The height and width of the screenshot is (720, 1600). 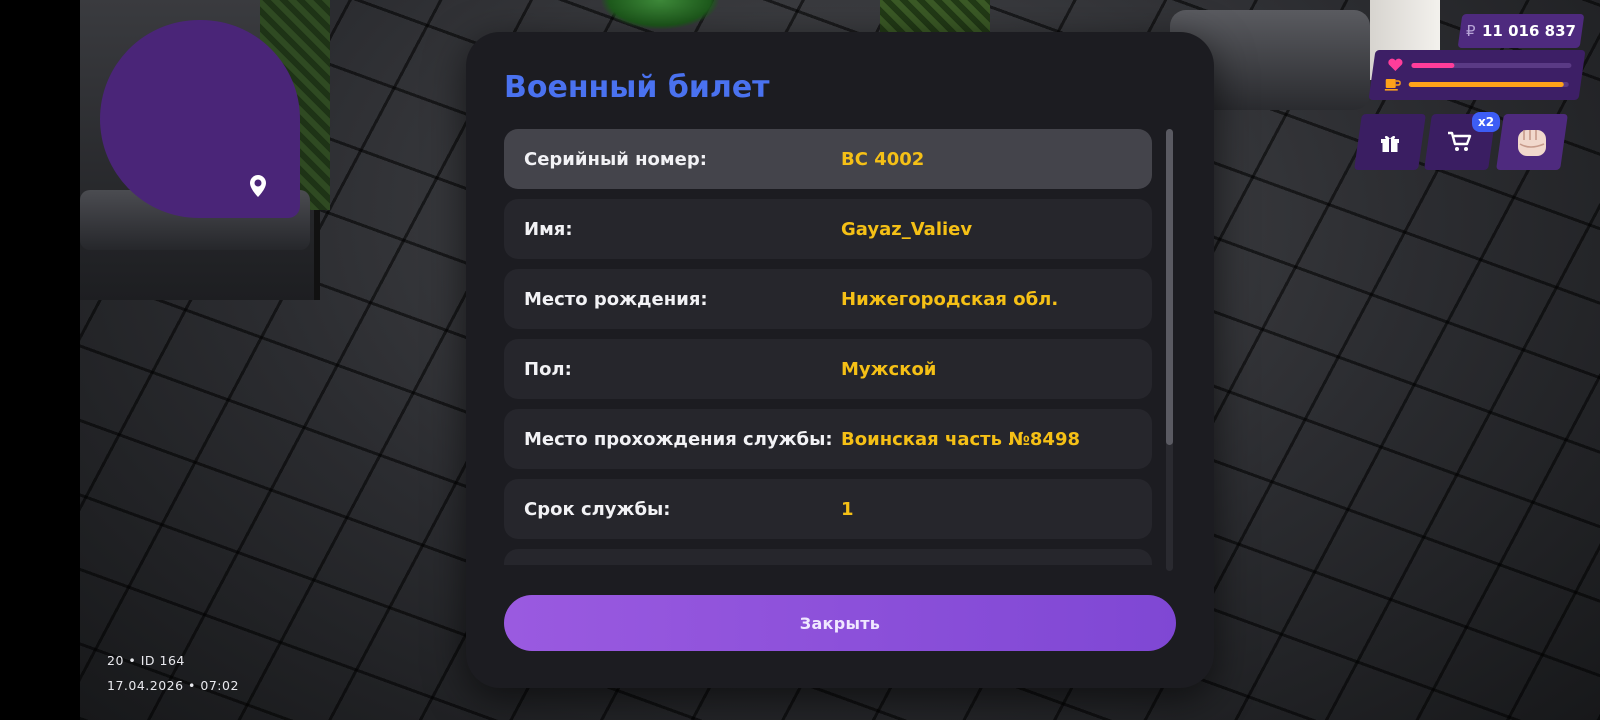 I want to click on minimap, so click(x=200, y=119).